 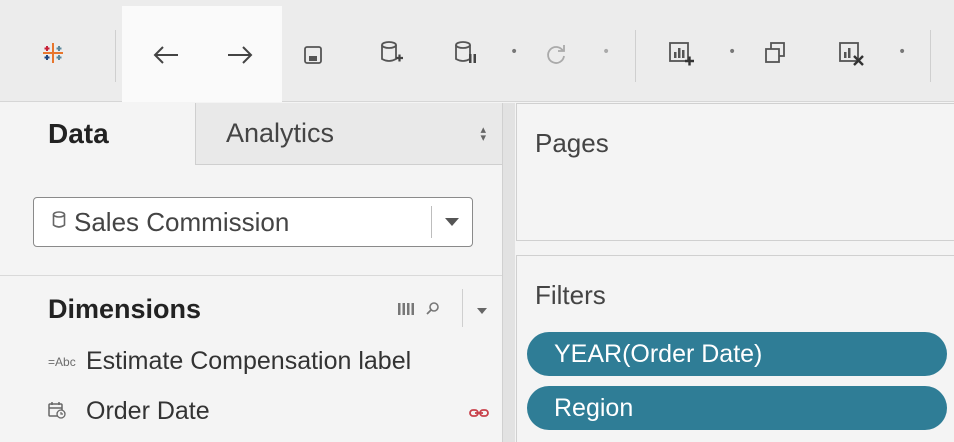 What do you see at coordinates (483, 134) in the screenshot?
I see `sort-arrows-icon: ▴ ▾` at bounding box center [483, 134].